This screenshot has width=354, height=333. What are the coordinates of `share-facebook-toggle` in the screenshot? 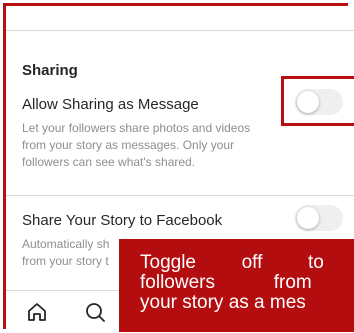 It's located at (319, 218).